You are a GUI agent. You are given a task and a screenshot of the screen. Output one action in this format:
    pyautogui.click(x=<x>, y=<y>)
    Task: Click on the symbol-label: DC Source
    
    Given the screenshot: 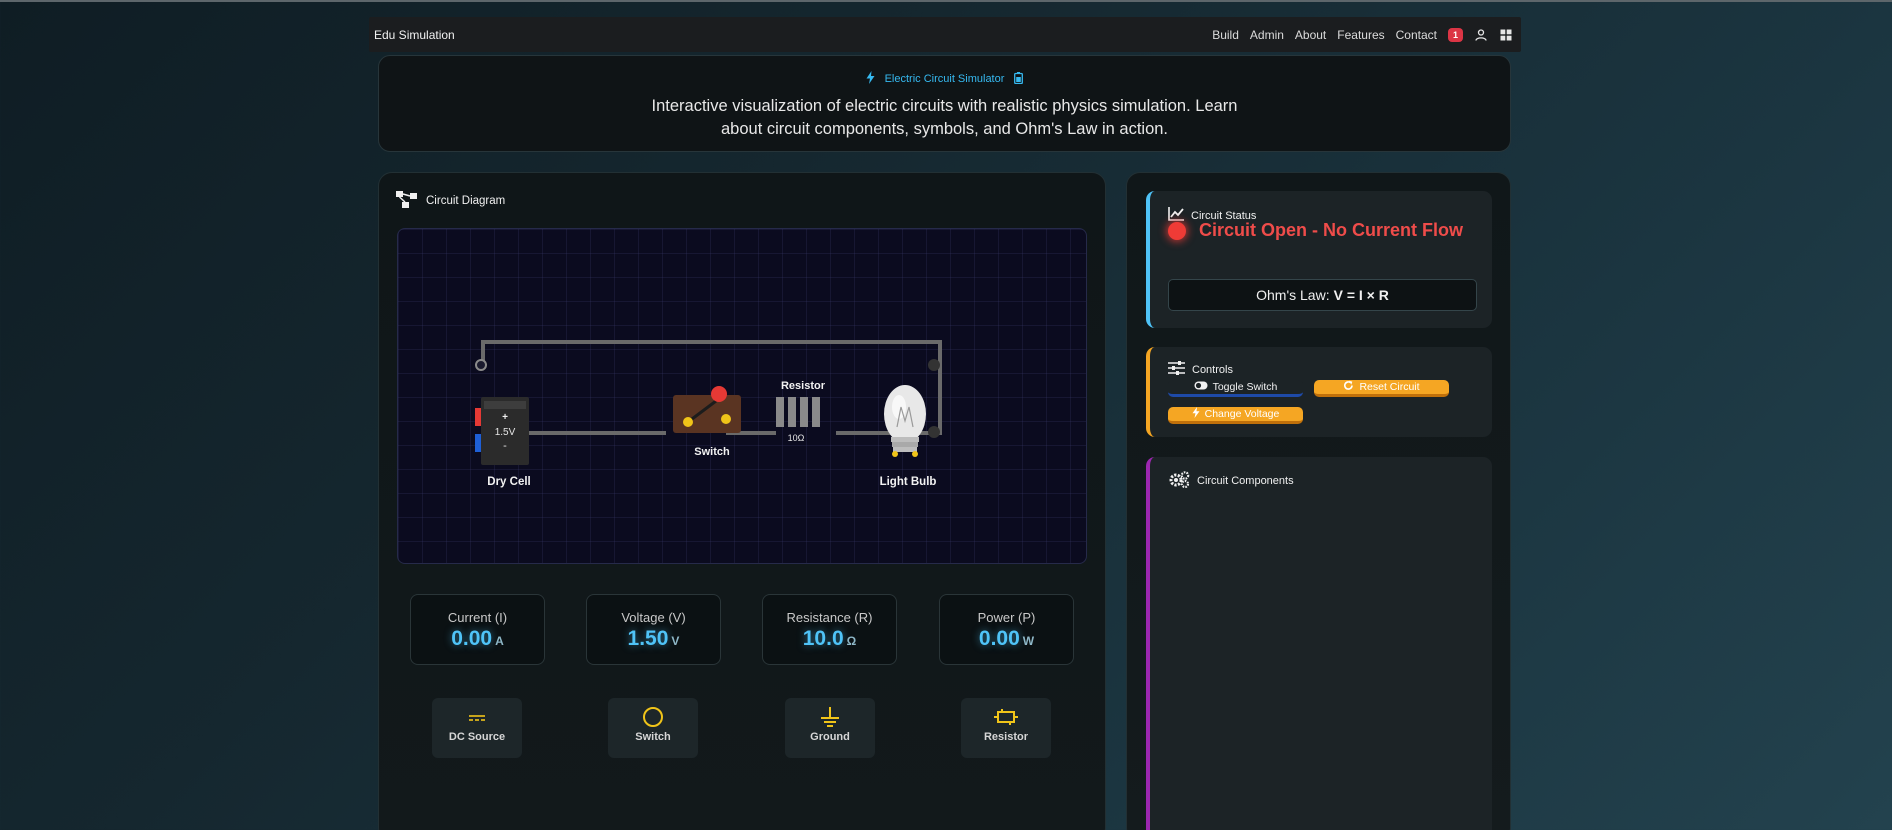 What is the action you would take?
    pyautogui.click(x=477, y=737)
    